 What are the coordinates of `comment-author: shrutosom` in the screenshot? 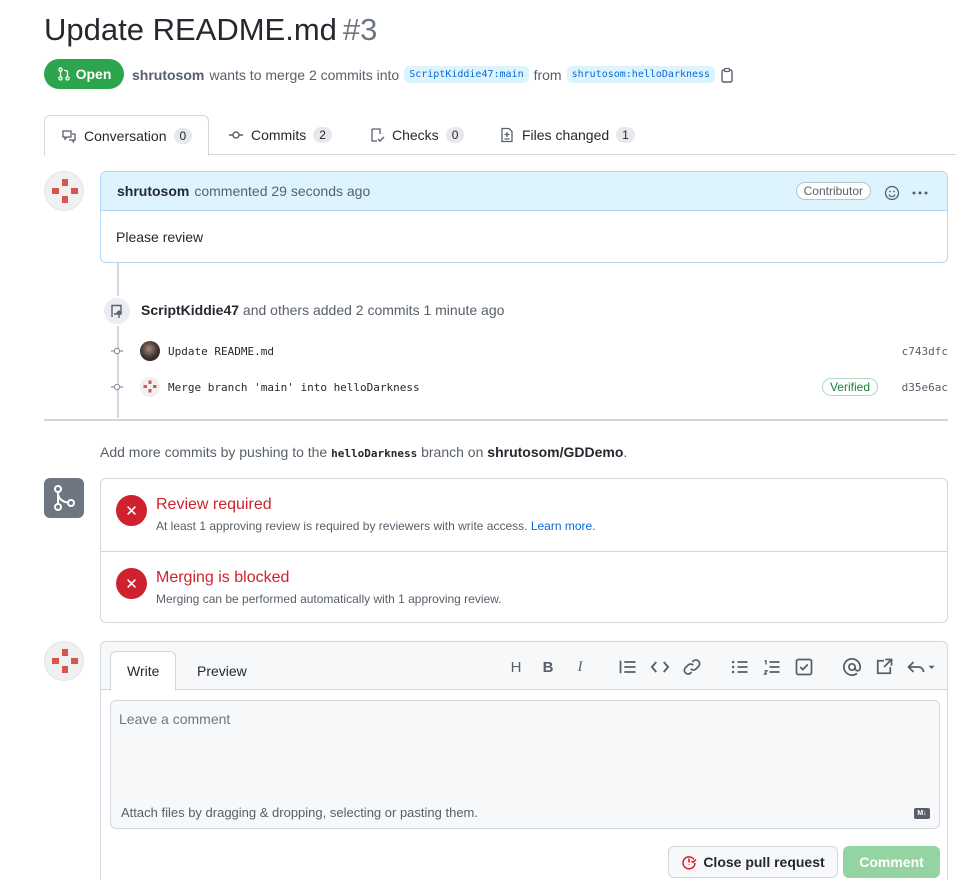 It's located at (153, 191).